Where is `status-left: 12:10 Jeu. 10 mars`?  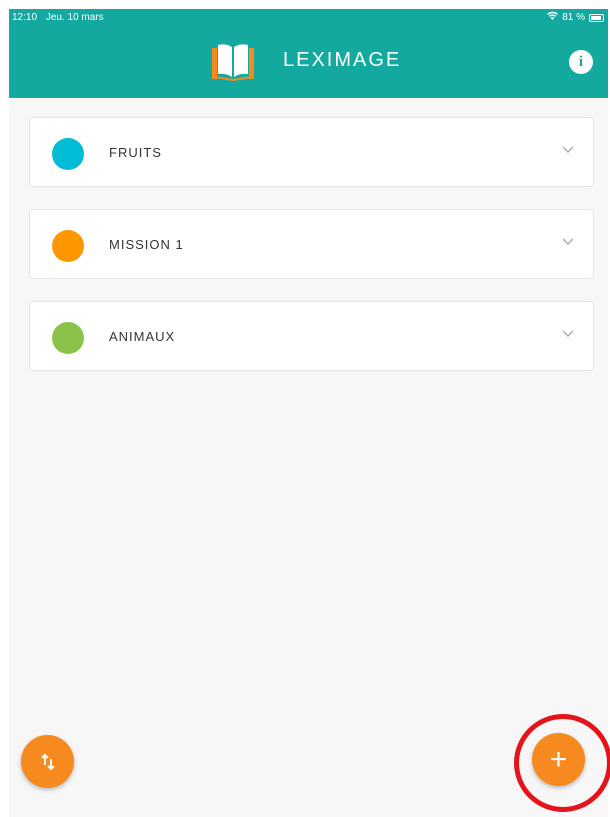
status-left: 12:10 Jeu. 10 mars is located at coordinates (61, 18).